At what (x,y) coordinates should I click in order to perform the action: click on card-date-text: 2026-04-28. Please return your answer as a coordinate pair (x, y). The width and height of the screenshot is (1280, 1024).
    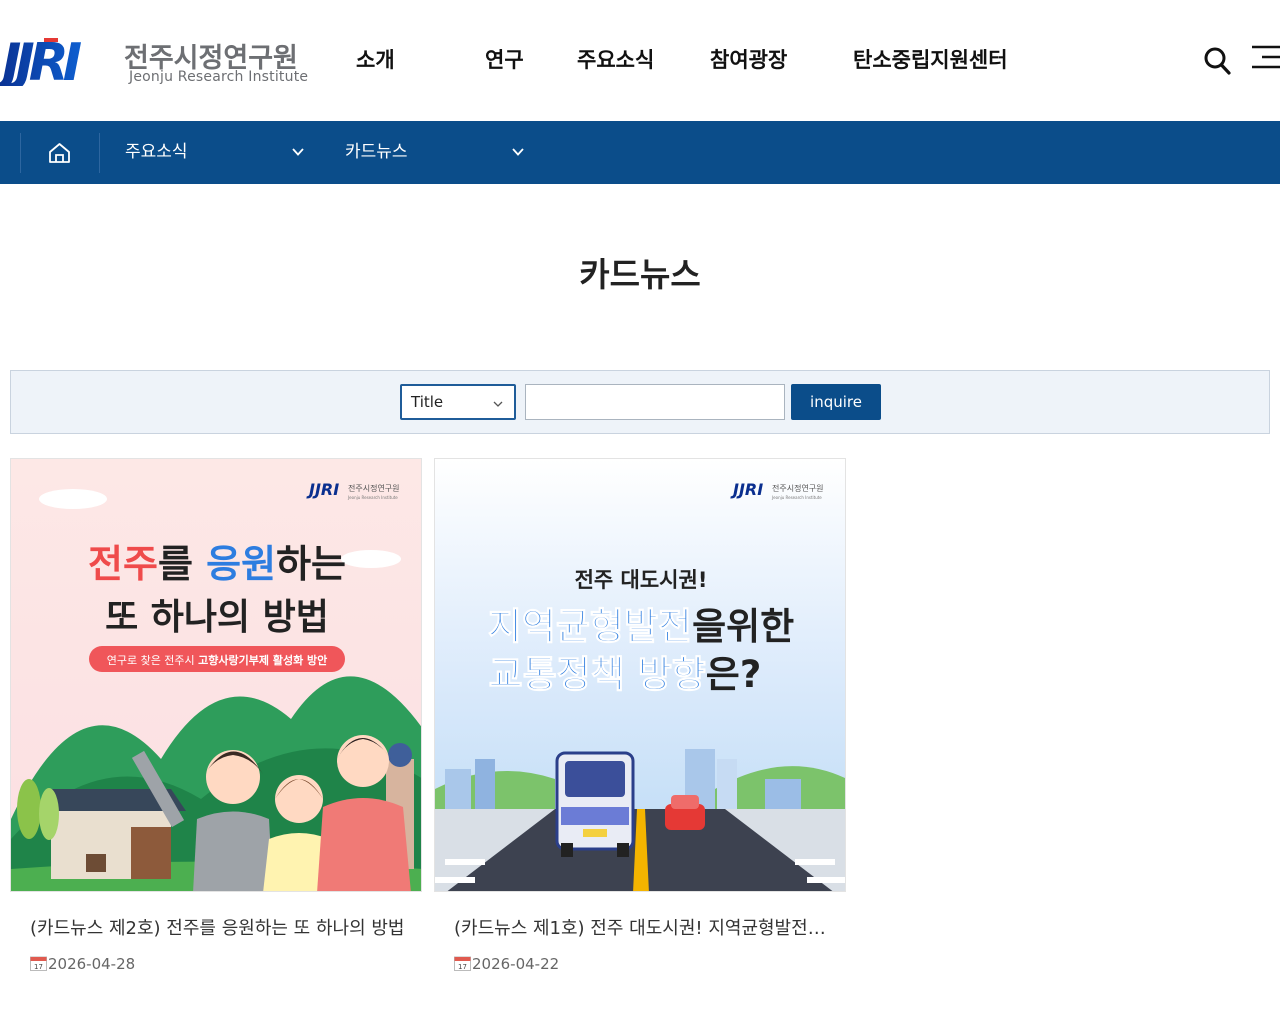
    Looking at the image, I should click on (92, 964).